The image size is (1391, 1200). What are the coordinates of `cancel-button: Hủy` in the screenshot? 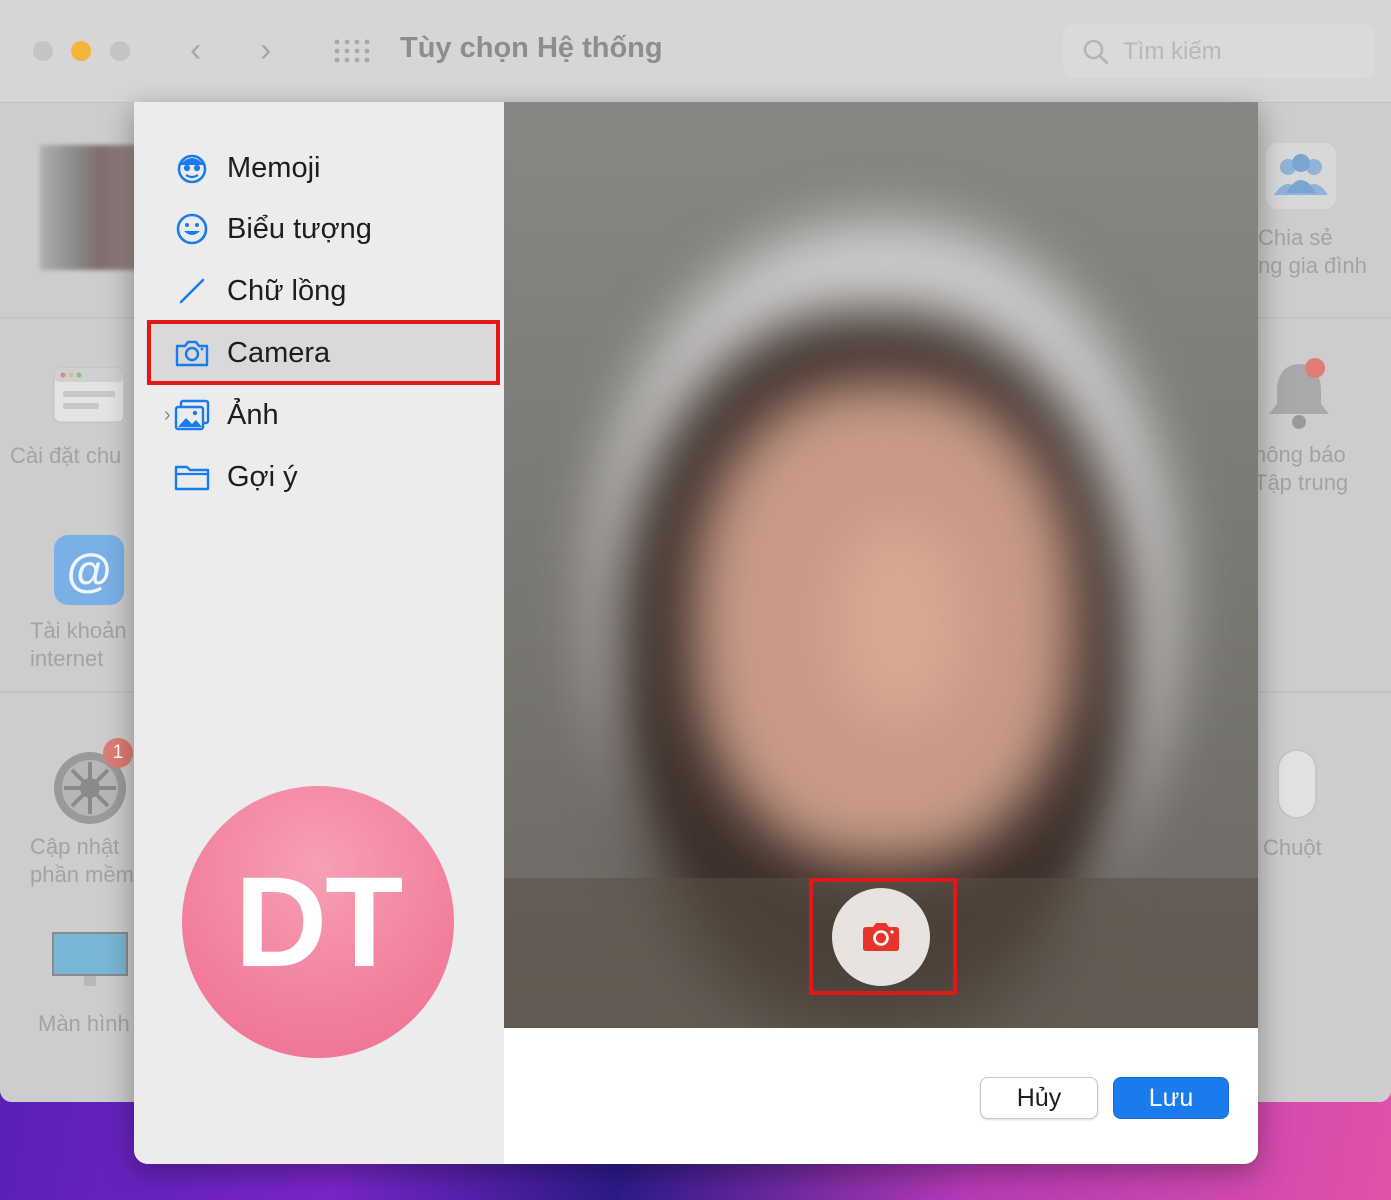 It's located at (1039, 1098).